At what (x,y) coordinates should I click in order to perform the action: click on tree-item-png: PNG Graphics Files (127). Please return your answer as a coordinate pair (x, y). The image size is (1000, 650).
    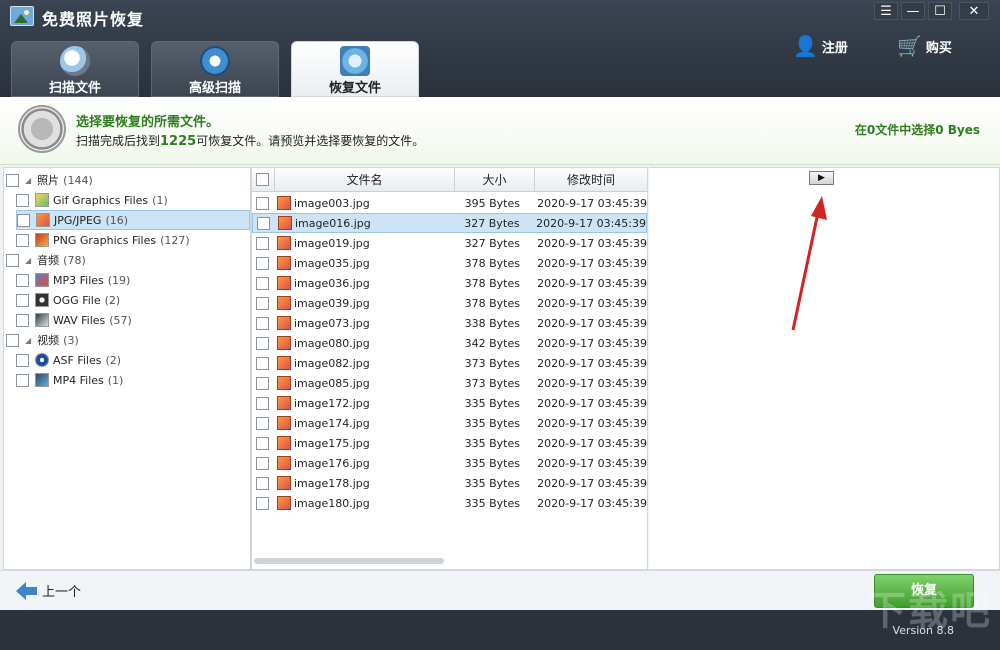
    Looking at the image, I should click on (133, 240).